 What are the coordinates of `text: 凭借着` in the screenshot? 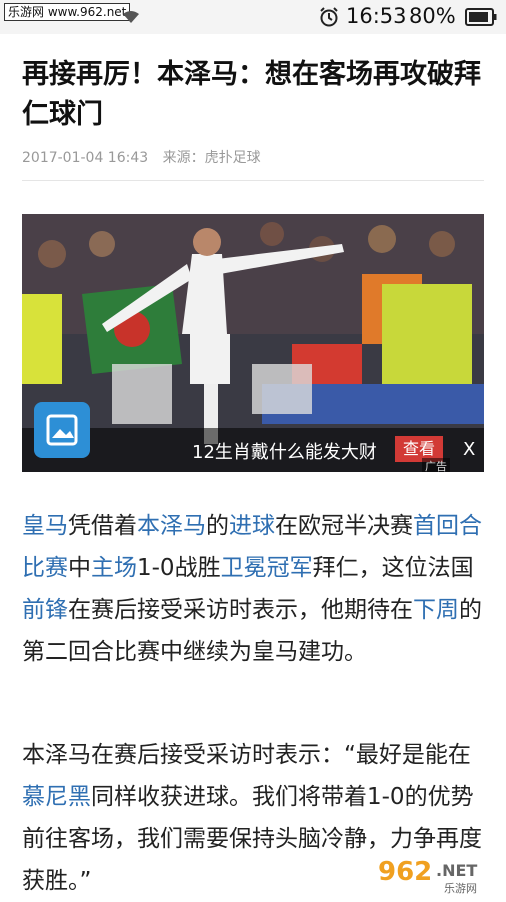 It's located at (102, 526).